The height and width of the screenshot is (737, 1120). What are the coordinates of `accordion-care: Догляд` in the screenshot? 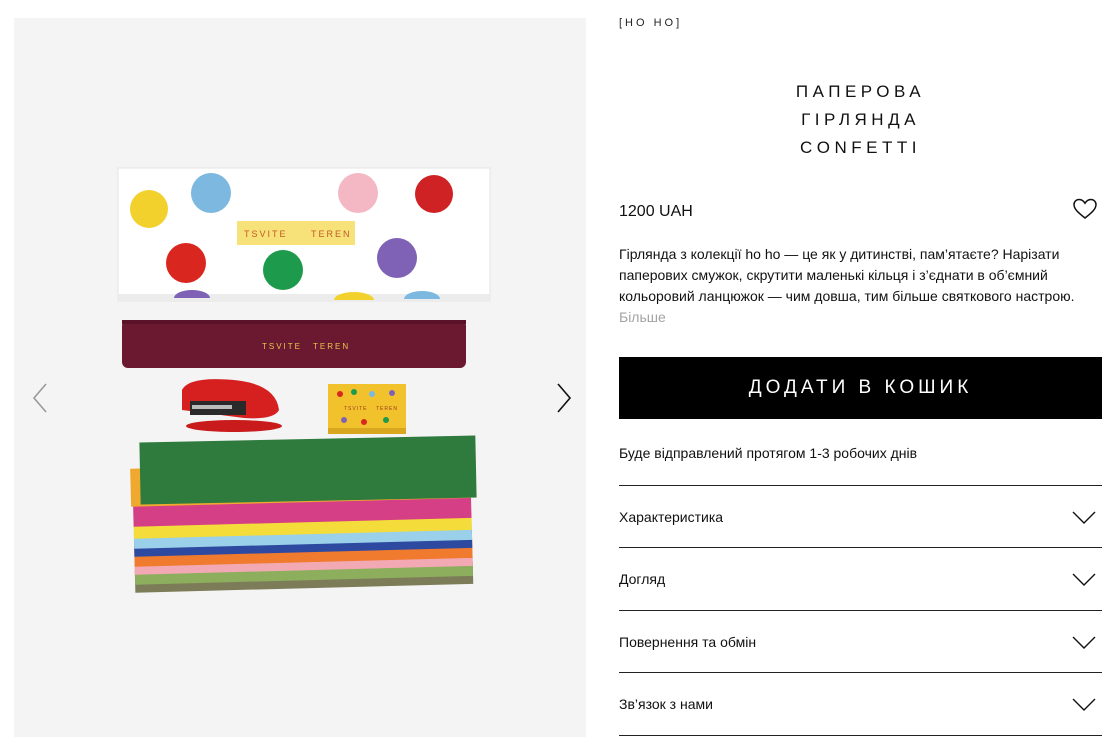 It's located at (860, 578).